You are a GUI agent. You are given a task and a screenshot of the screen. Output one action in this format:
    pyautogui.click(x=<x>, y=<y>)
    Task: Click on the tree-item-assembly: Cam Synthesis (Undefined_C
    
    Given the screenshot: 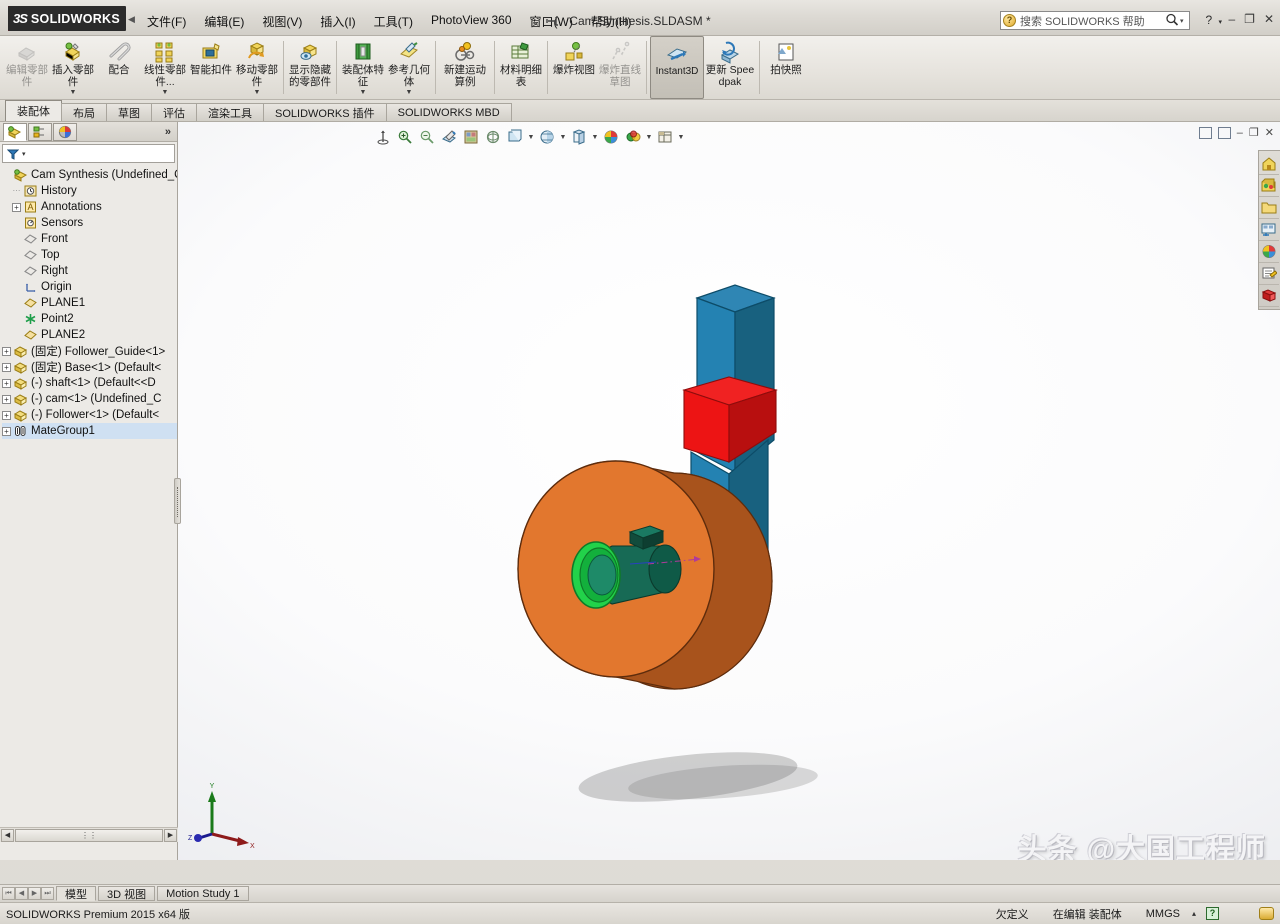 What is the action you would take?
    pyautogui.click(x=89, y=175)
    